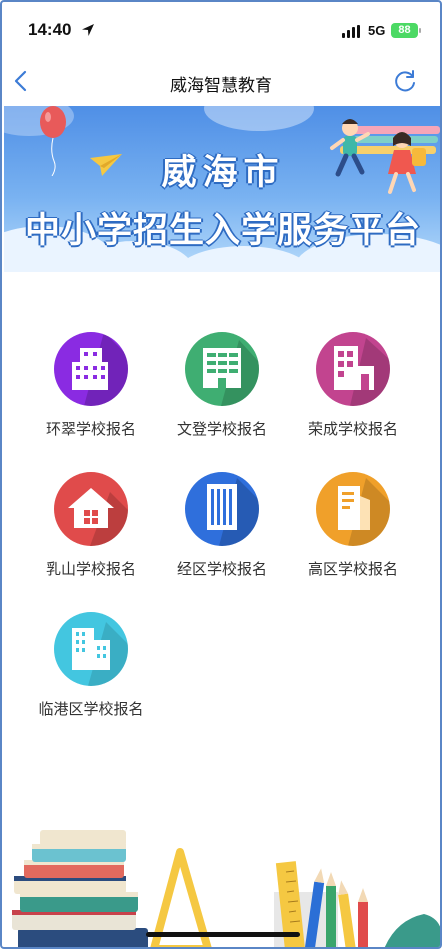  What do you see at coordinates (222, 509) in the screenshot?
I see `tower-building-icon` at bounding box center [222, 509].